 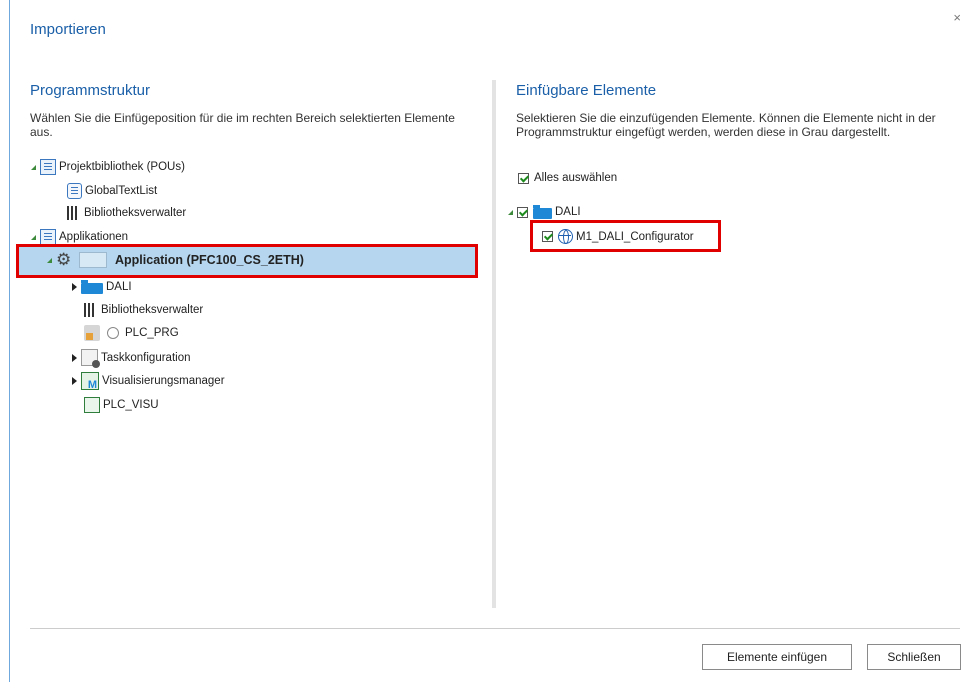 I want to click on visu-manager-icon, so click(x=90, y=381).